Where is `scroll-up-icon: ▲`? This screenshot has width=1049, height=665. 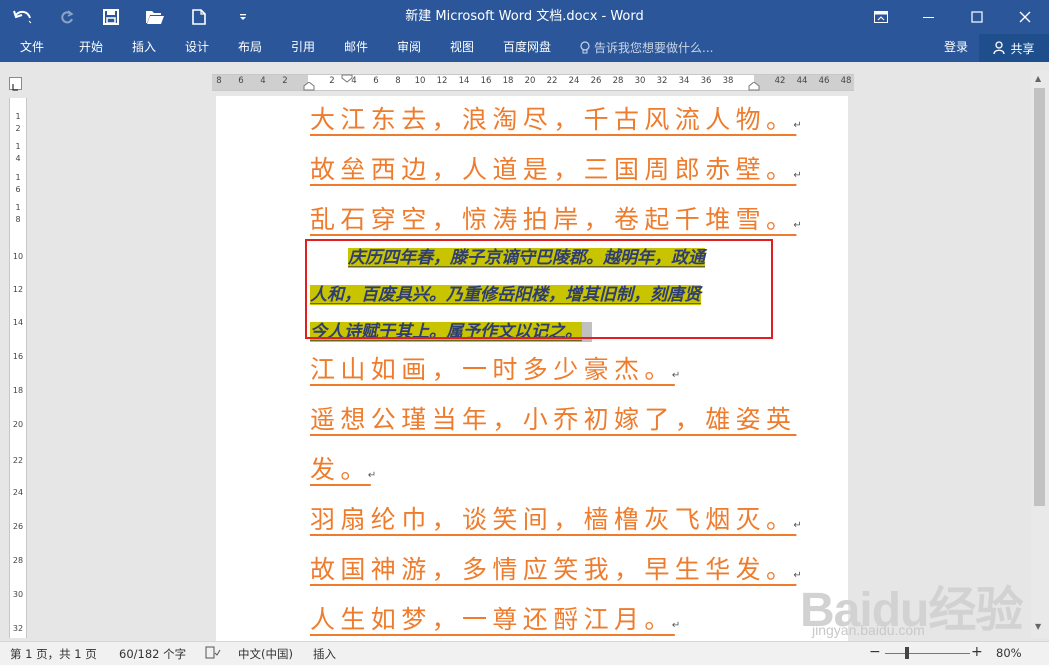 scroll-up-icon: ▲ is located at coordinates (1038, 78).